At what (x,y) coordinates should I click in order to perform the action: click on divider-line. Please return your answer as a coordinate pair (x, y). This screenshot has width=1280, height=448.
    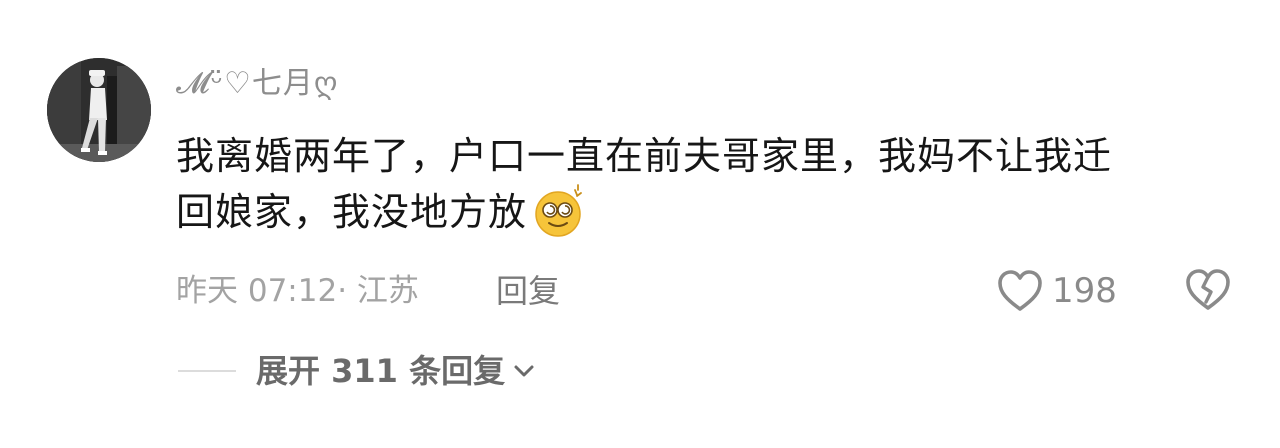
    Looking at the image, I should click on (207, 371).